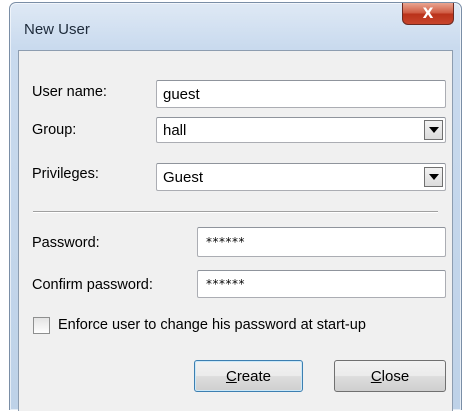 Image resolution: width=470 pixels, height=411 pixels. I want to click on create-accelerator: C, so click(231, 376).